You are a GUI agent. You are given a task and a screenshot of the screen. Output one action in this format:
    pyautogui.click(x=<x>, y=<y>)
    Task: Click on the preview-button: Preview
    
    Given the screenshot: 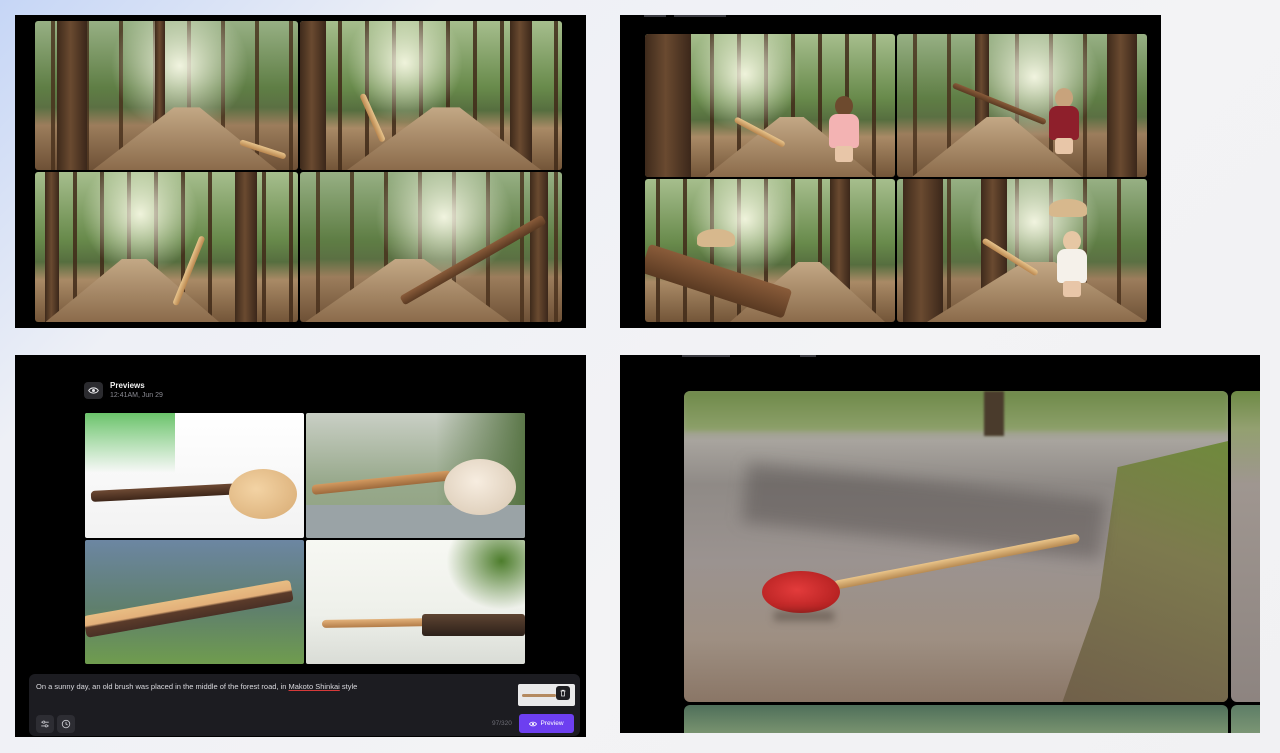 What is the action you would take?
    pyautogui.click(x=546, y=723)
    